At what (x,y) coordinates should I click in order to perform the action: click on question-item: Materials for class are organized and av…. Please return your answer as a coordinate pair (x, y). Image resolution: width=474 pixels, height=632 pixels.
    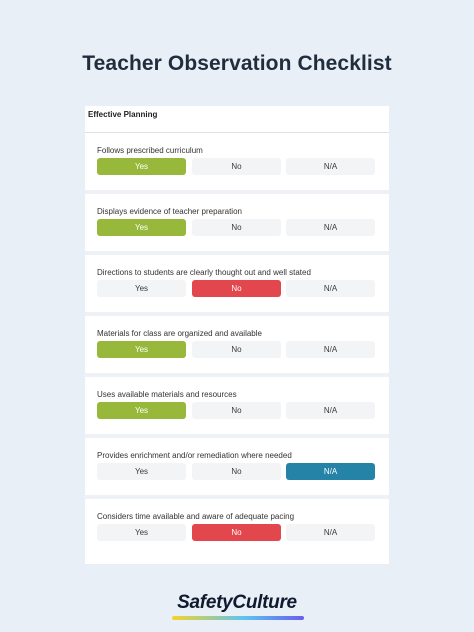
    Looking at the image, I should click on (237, 344).